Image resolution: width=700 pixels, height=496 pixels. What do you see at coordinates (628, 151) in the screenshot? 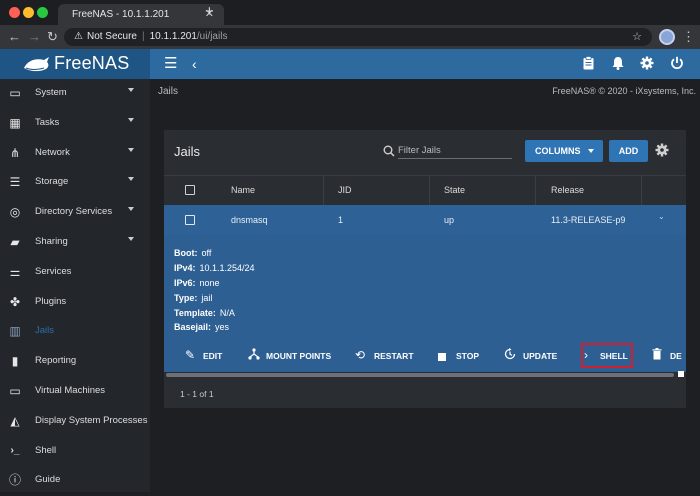
I see `add-button: ADD` at bounding box center [628, 151].